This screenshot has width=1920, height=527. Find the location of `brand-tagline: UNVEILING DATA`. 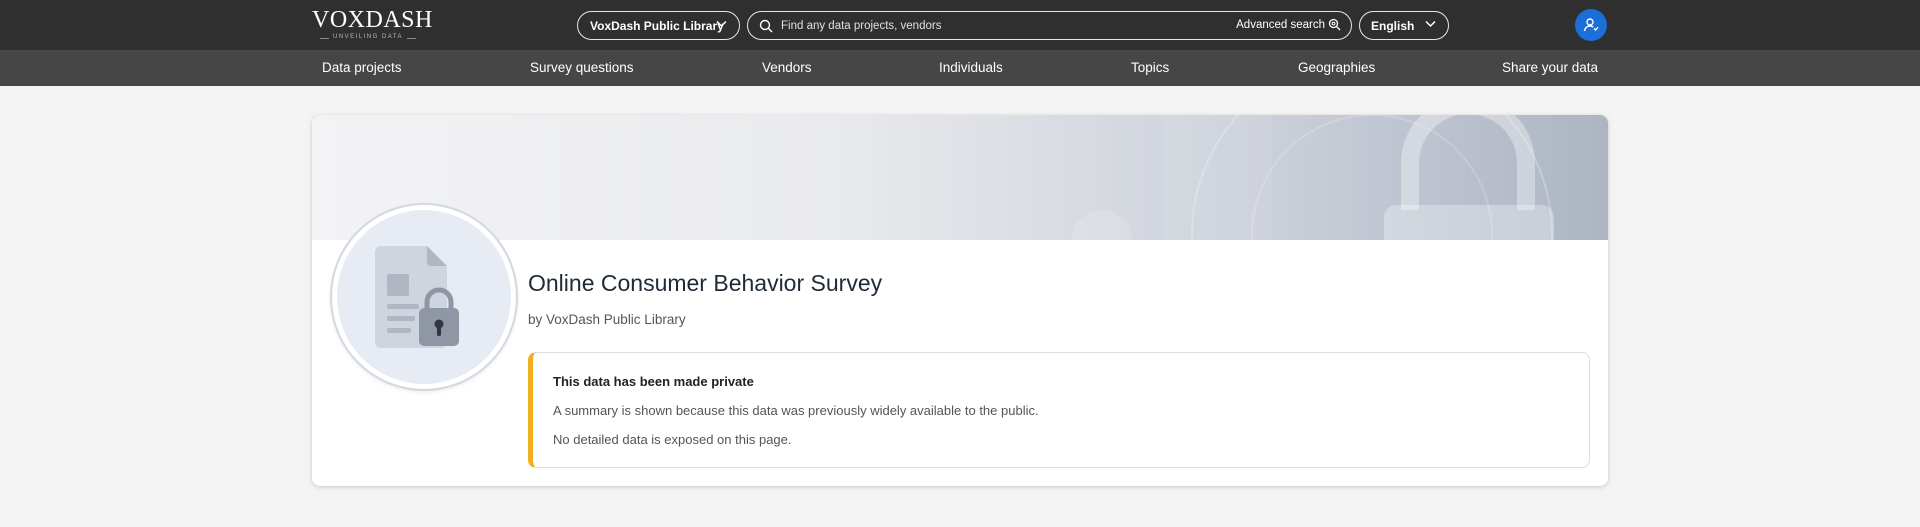

brand-tagline: UNVEILING DATA is located at coordinates (368, 37).